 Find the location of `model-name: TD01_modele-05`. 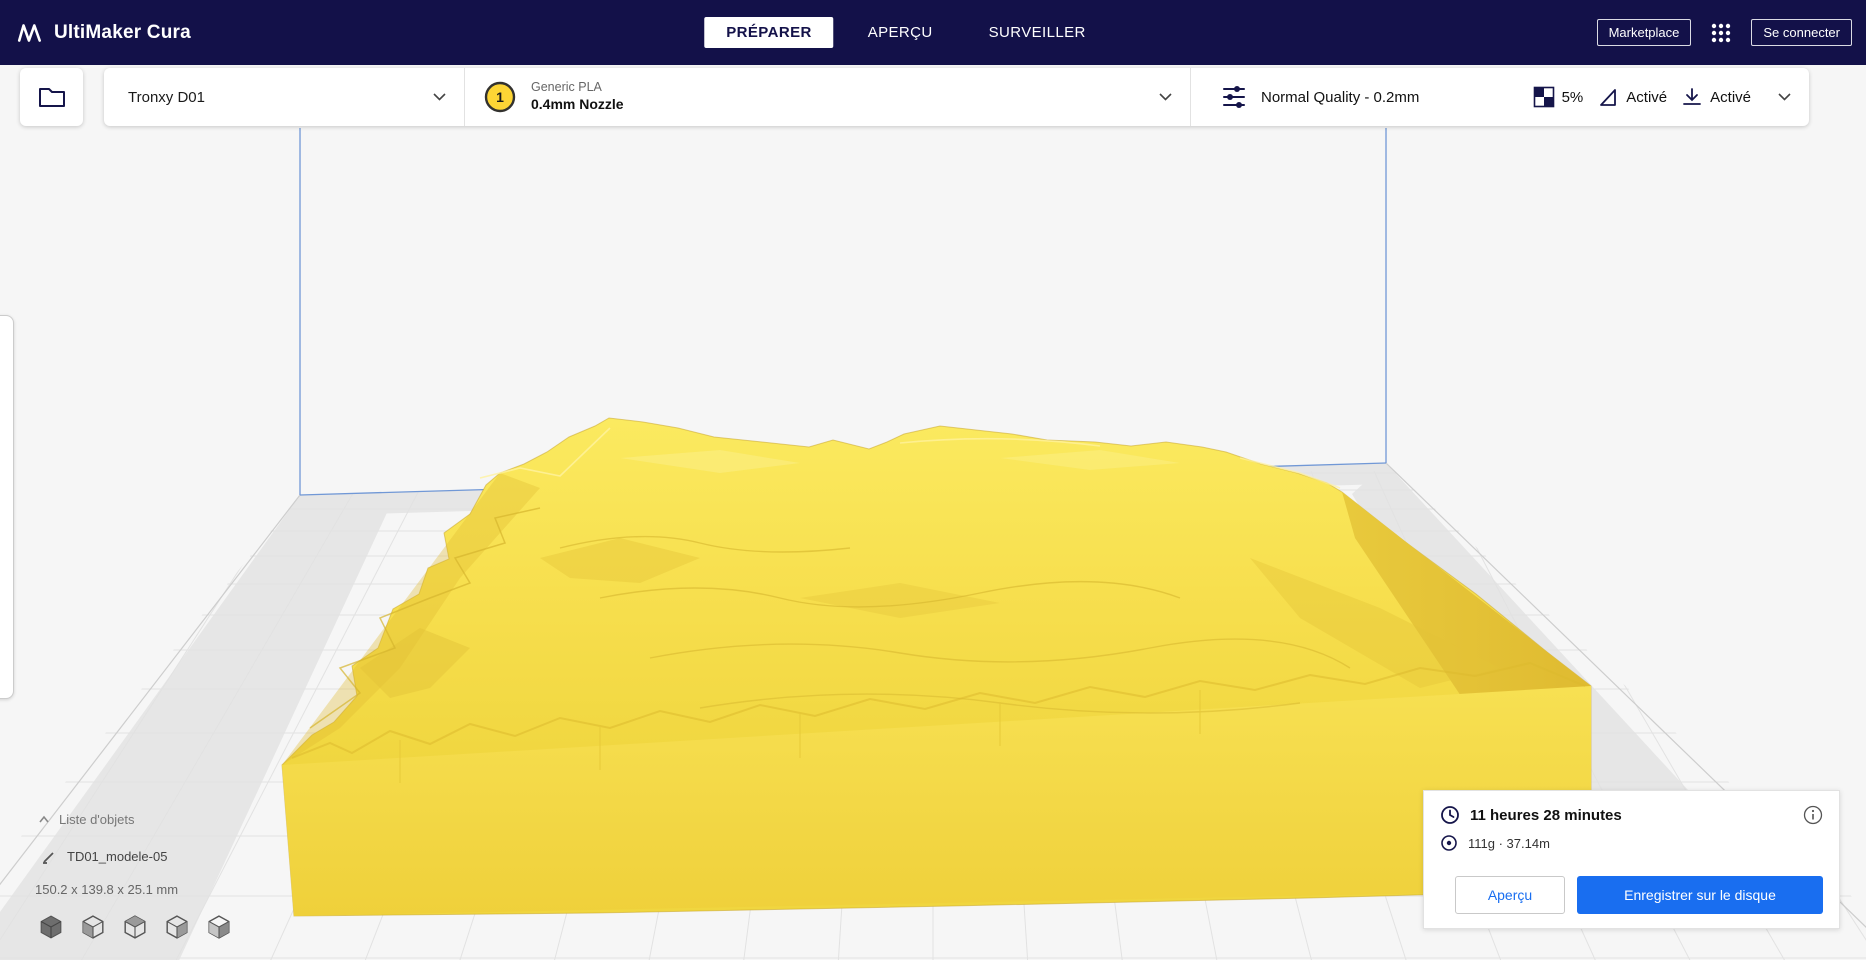

model-name: TD01_modele-05 is located at coordinates (117, 856).